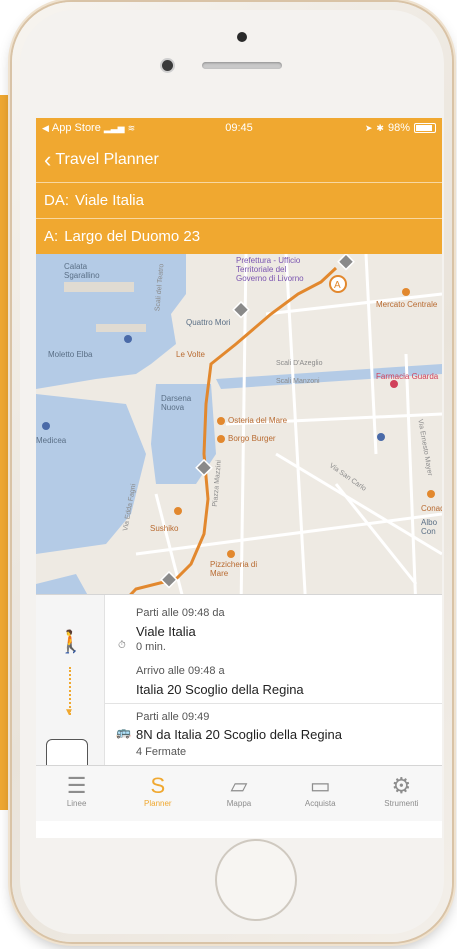 The image size is (457, 949). I want to click on status-bar: ◀ App Store ▂▃▅ ≋ 09:45 ➤ ✱ 98%, so click(239, 128).